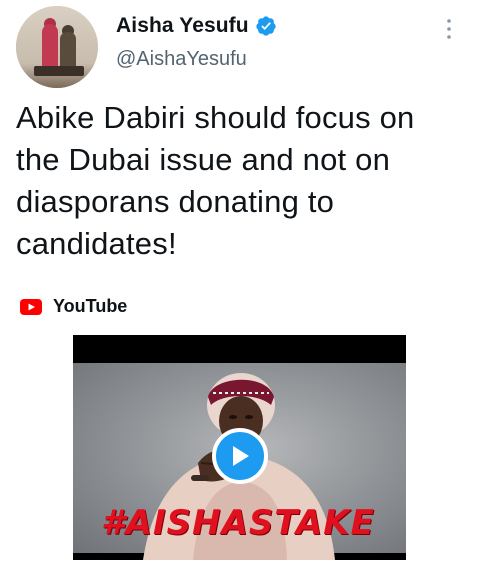 This screenshot has height=563, width=480. I want to click on tweet-text-line: the Dubai issue and not on, so click(203, 159).